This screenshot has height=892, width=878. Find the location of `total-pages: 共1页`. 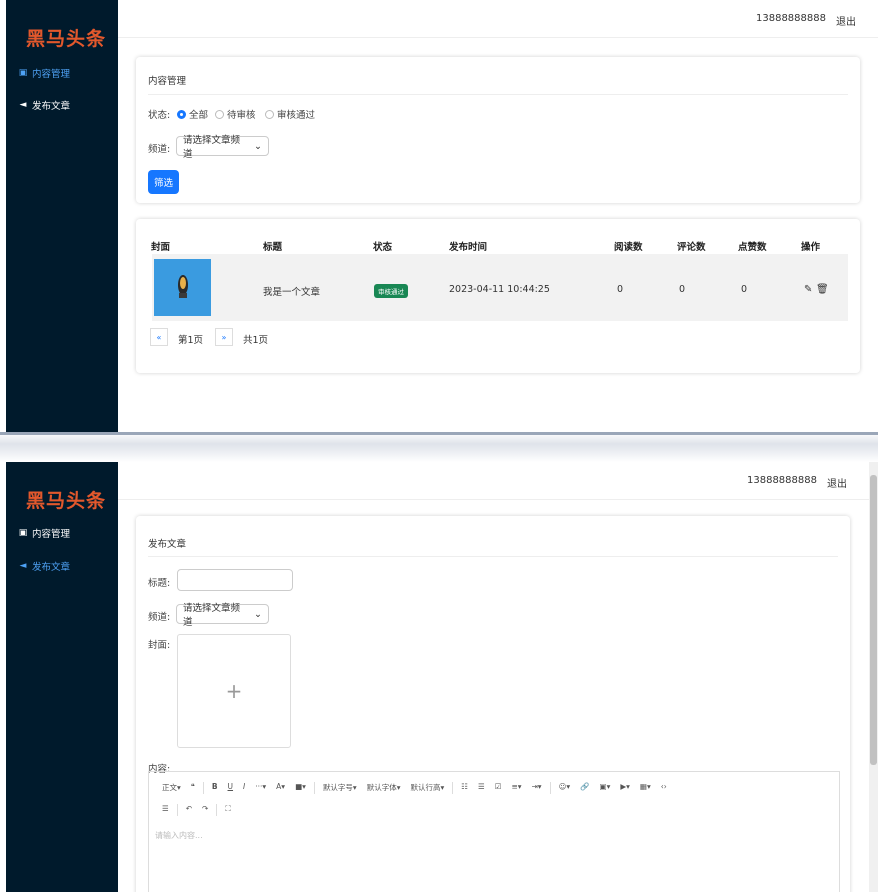

total-pages: 共1页 is located at coordinates (256, 340).